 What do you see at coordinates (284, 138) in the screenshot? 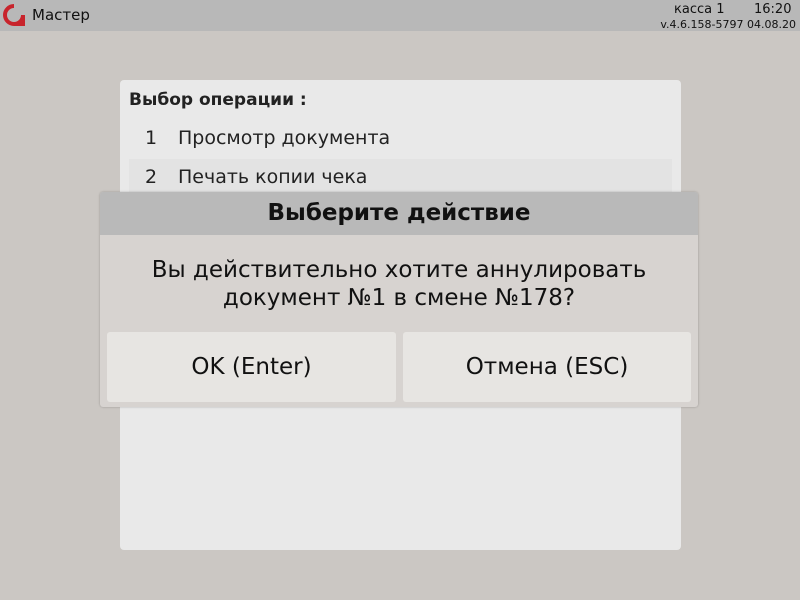
I see `operation-label: Просмотр документа` at bounding box center [284, 138].